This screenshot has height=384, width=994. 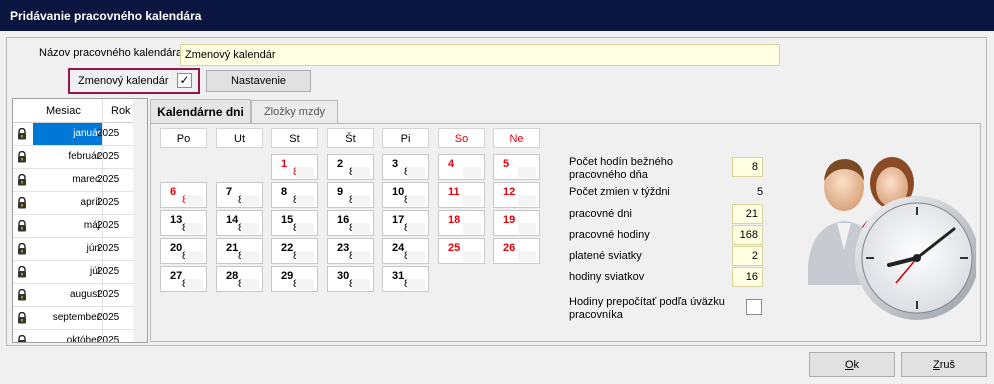 I want to click on day-number: 5, so click(x=506, y=164).